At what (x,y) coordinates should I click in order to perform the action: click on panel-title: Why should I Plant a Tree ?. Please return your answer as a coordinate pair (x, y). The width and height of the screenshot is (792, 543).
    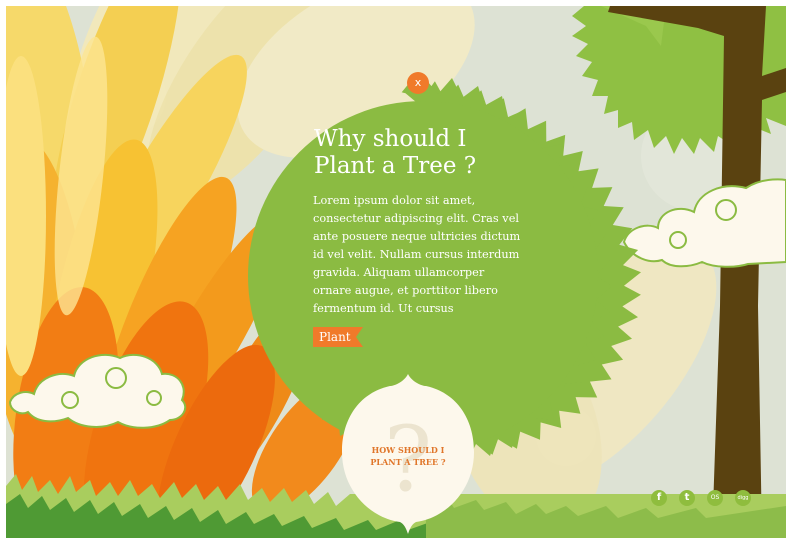
    Looking at the image, I should click on (424, 153).